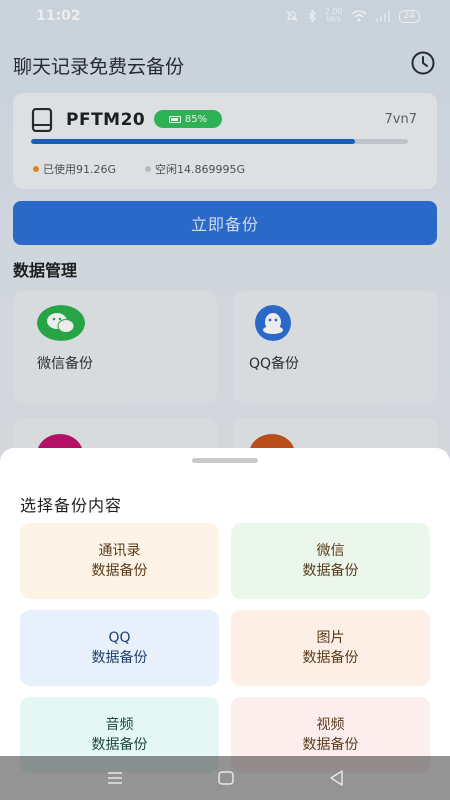 This screenshot has height=800, width=450. Describe the element at coordinates (119, 648) in the screenshot. I see `qq-backup-option: QQ 数据备份` at that location.